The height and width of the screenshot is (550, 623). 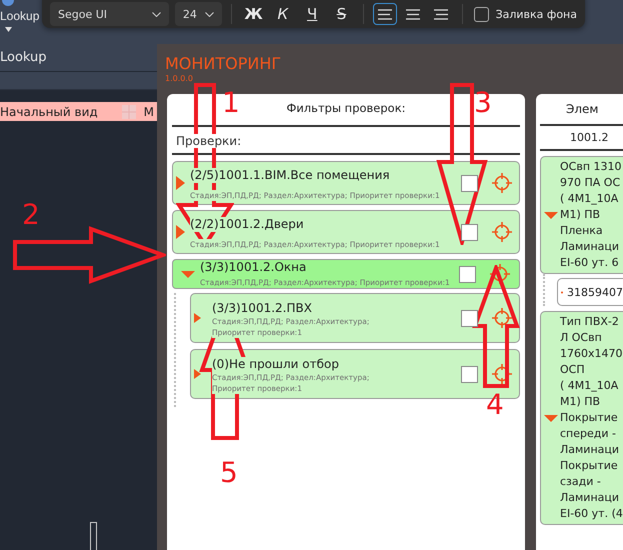 I want to click on element-text: сзади -, so click(x=581, y=482).